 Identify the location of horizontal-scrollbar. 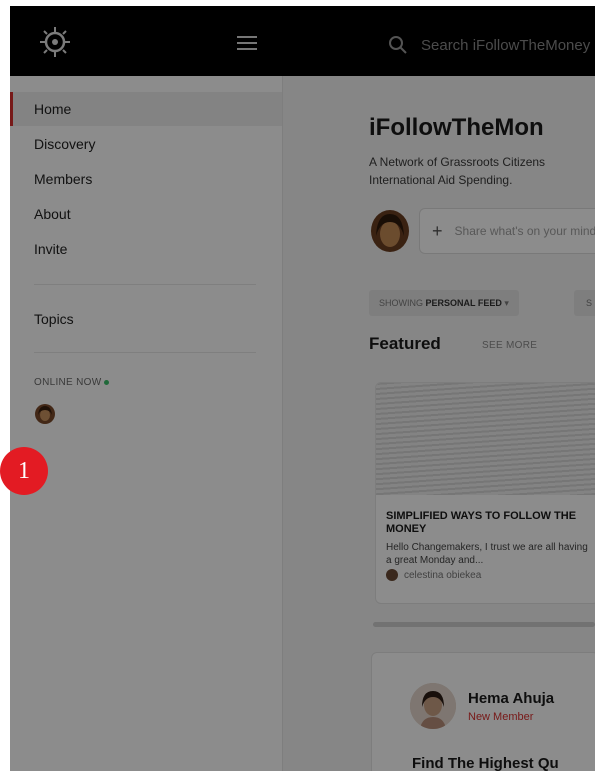
(484, 624).